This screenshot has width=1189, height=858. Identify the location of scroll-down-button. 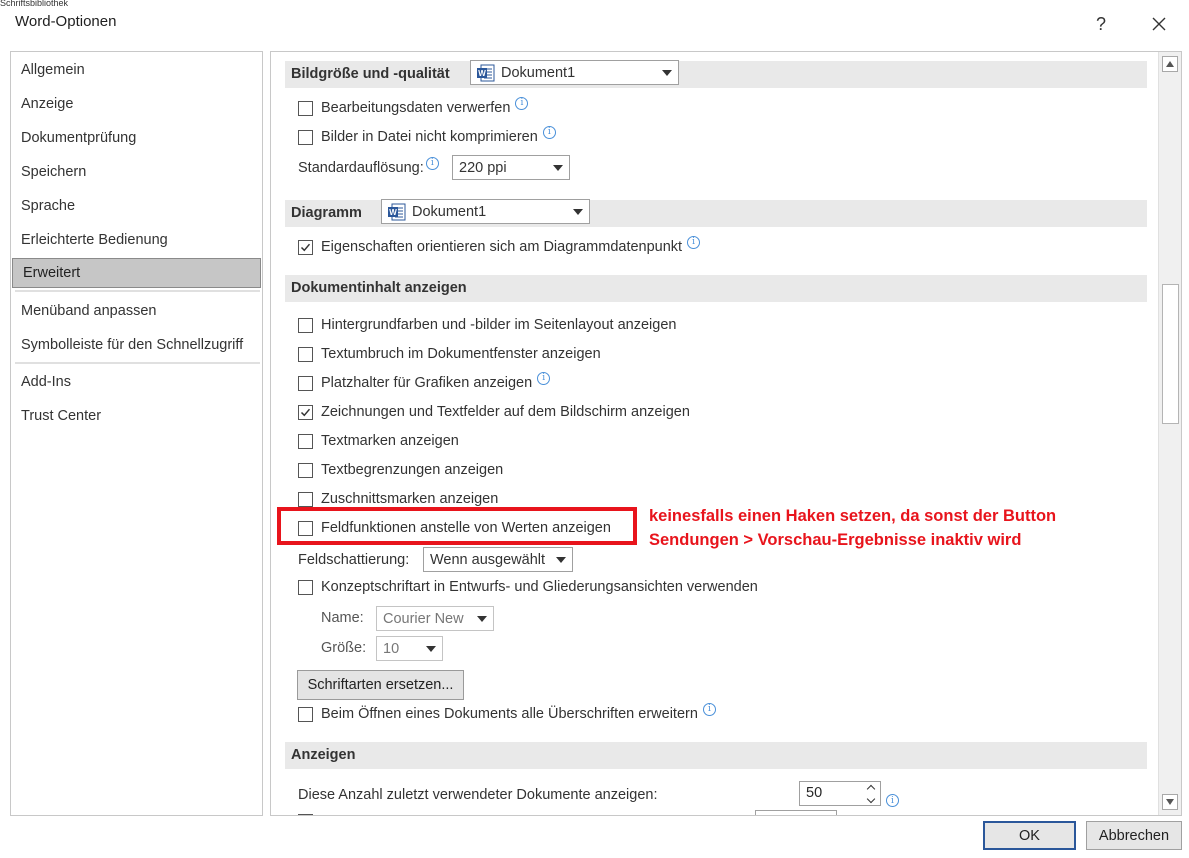
(1170, 802).